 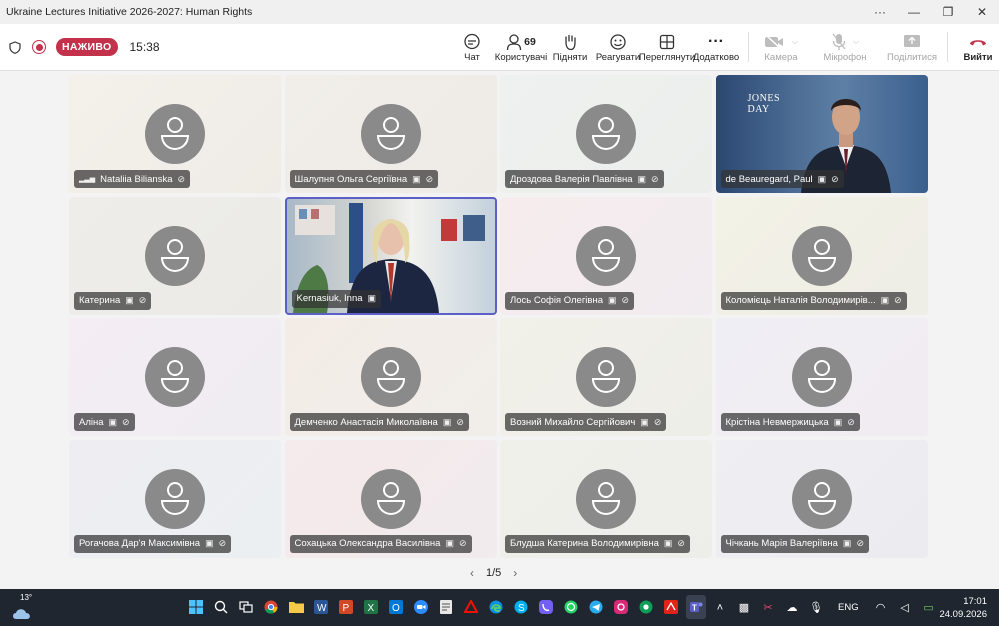 I want to click on participant-name: Лось Софія Олегівна, so click(x=556, y=300).